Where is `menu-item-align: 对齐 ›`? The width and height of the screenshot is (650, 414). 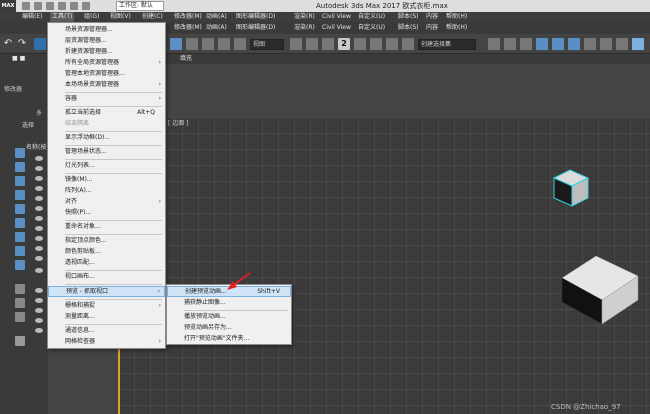
menu-item-align: 对齐 › is located at coordinates (106, 202).